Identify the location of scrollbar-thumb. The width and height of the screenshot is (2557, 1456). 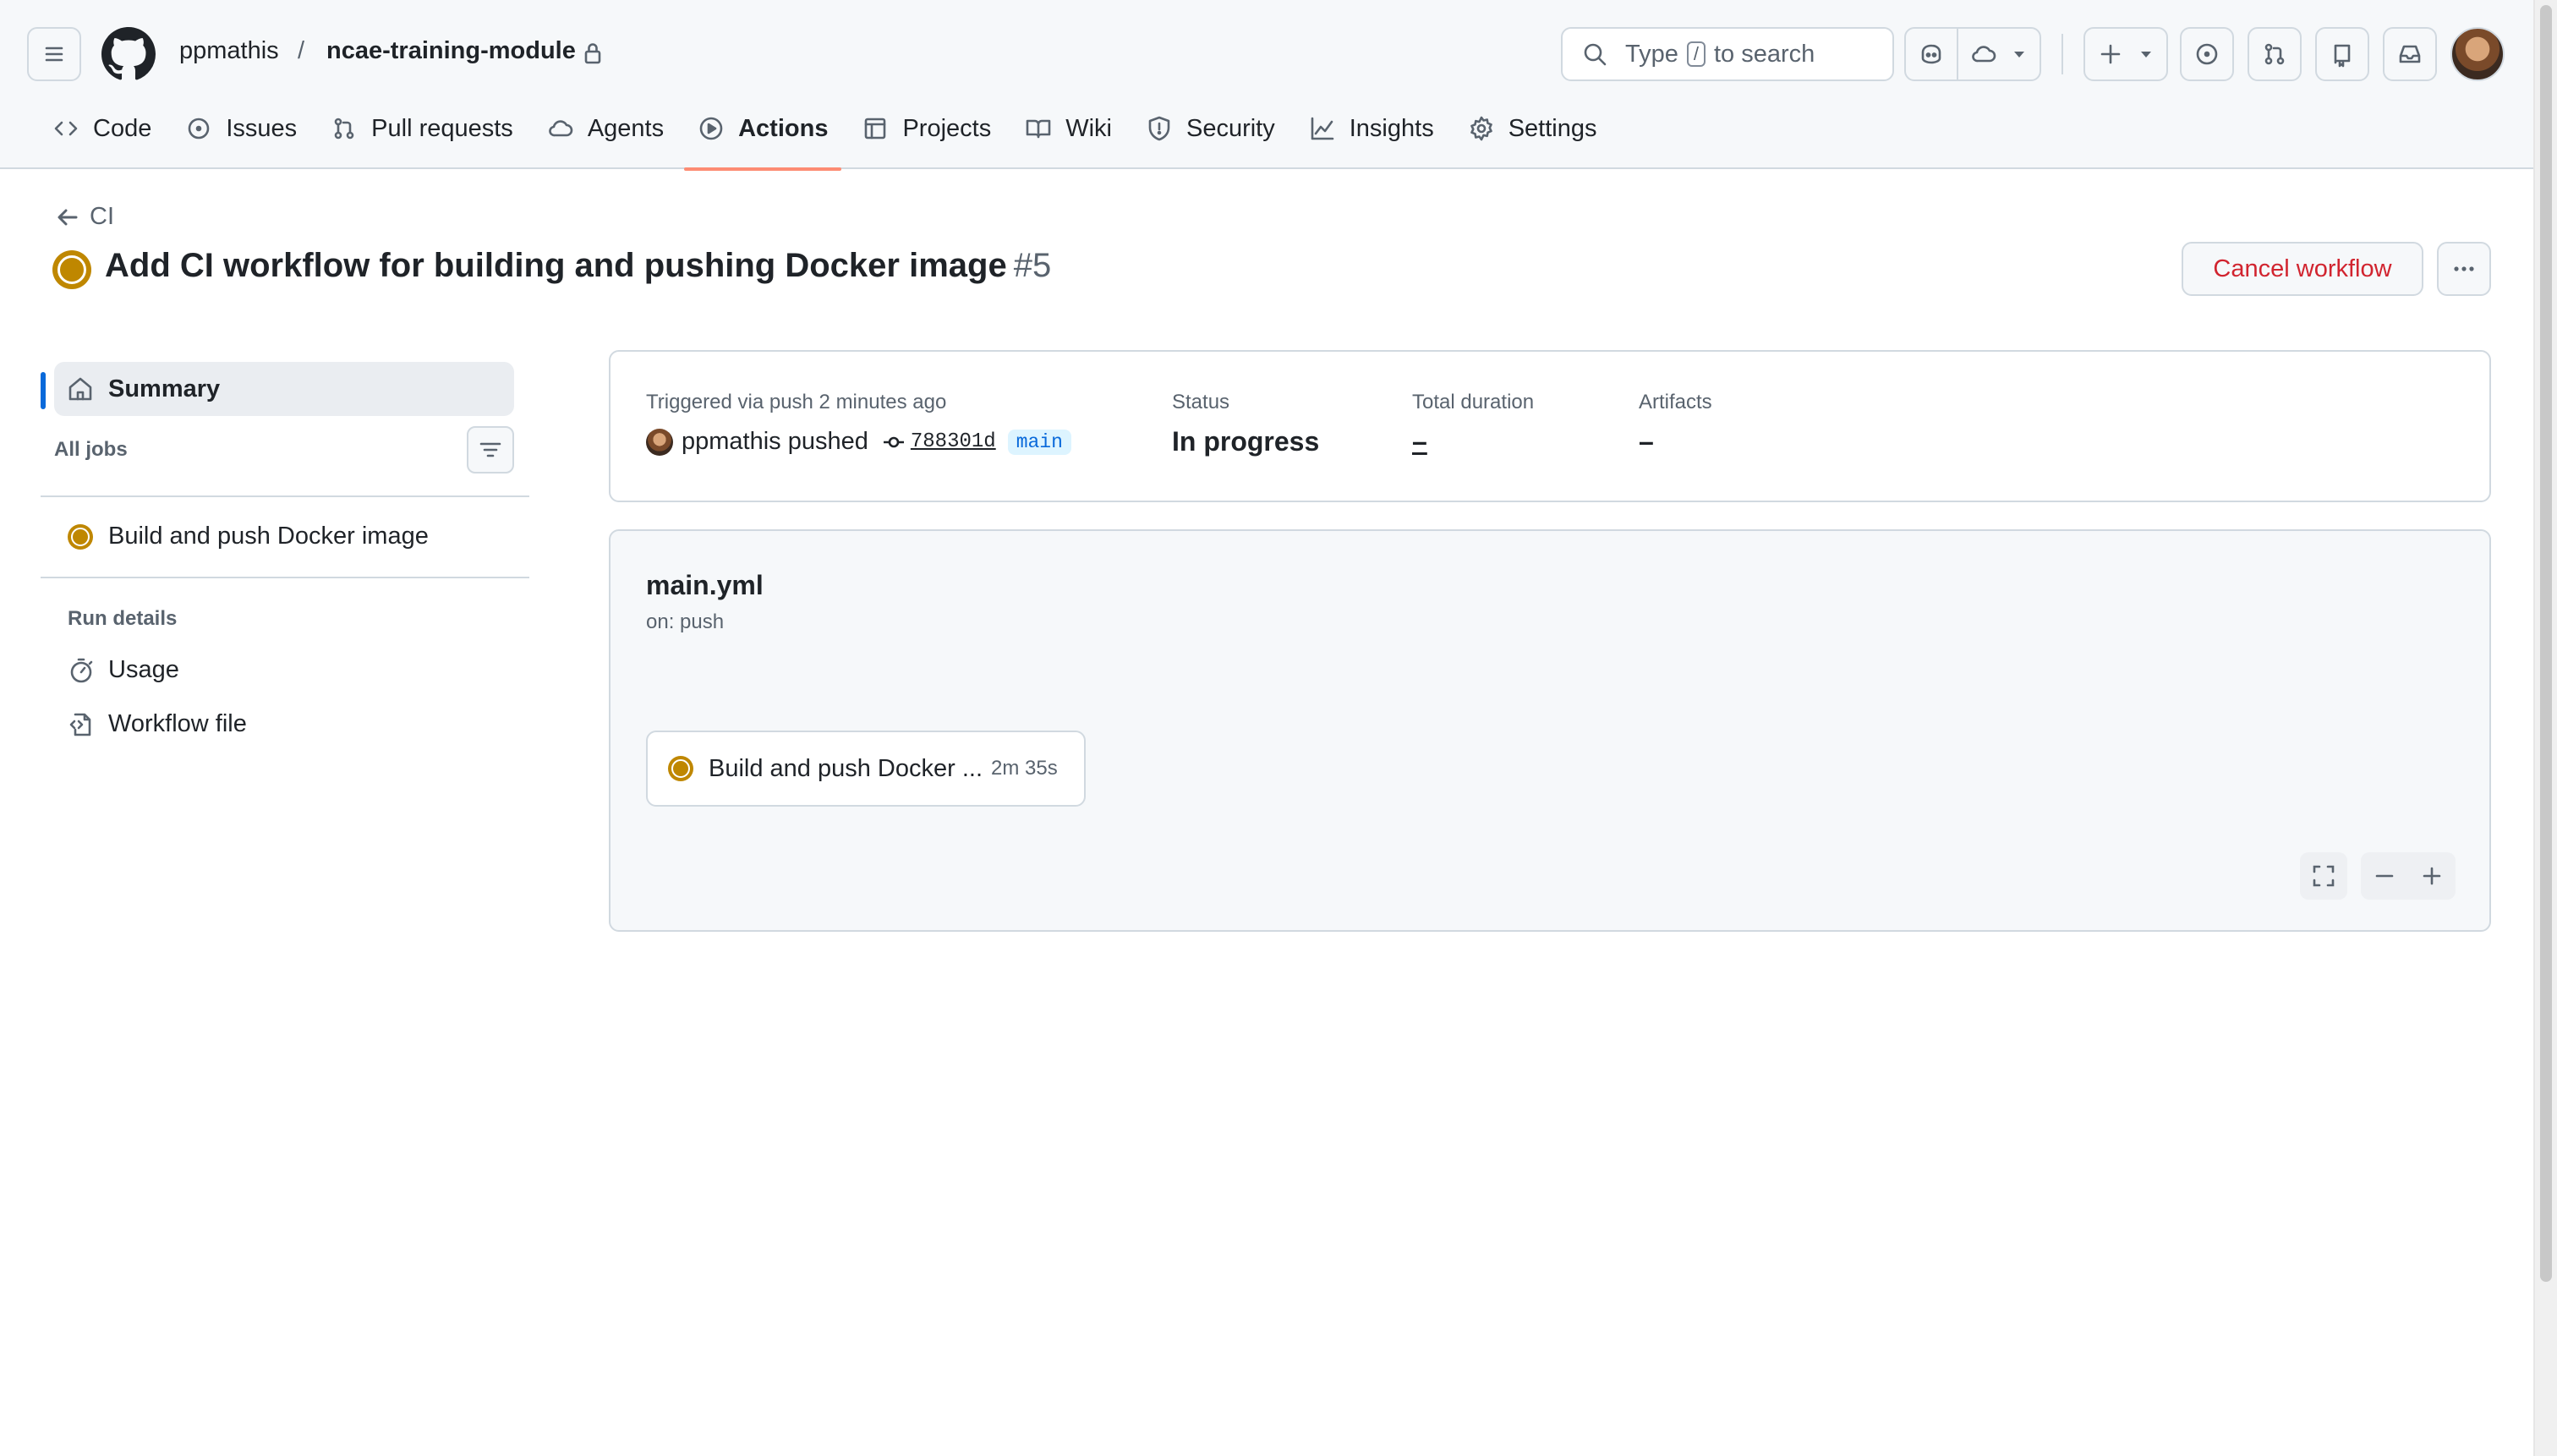
(2546, 643).